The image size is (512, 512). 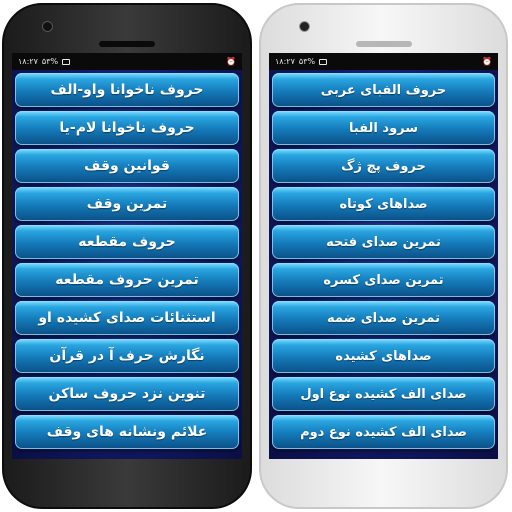 What do you see at coordinates (383, 318) in the screenshot?
I see `menu-item: تمرین صدای ضمه` at bounding box center [383, 318].